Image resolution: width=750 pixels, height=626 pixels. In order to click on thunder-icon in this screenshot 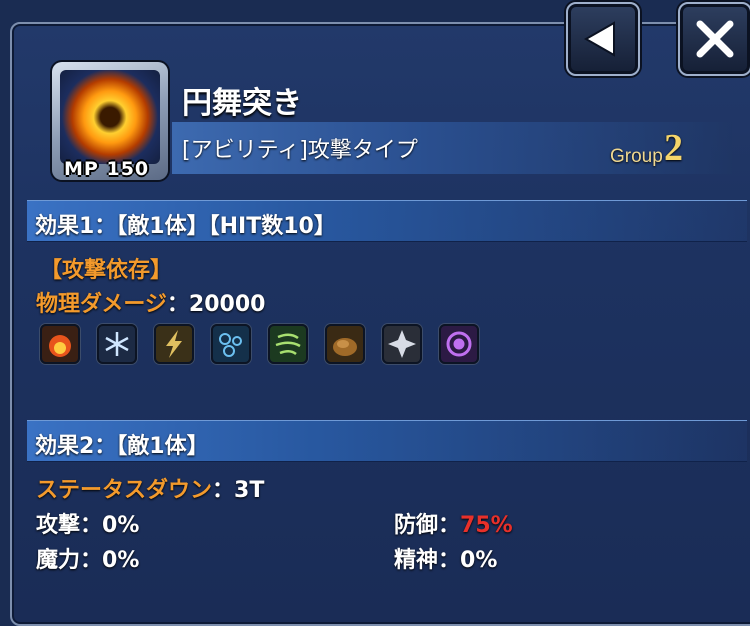, I will do `click(174, 344)`.